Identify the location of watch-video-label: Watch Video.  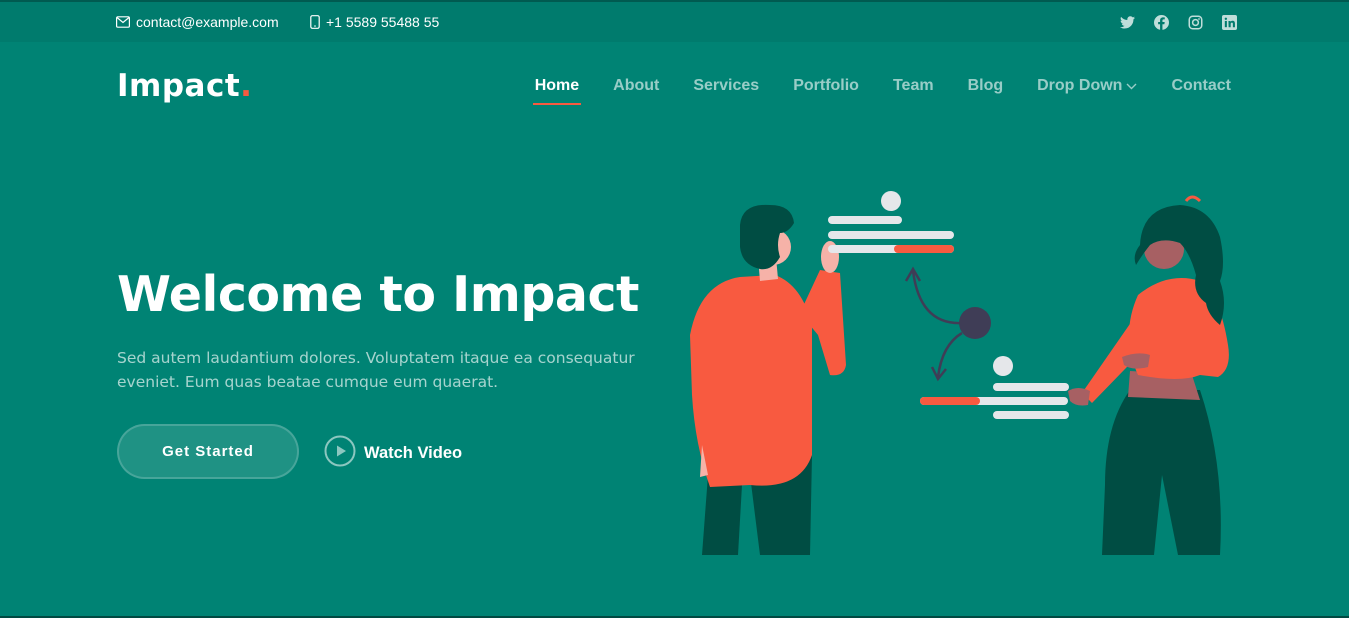
(413, 453).